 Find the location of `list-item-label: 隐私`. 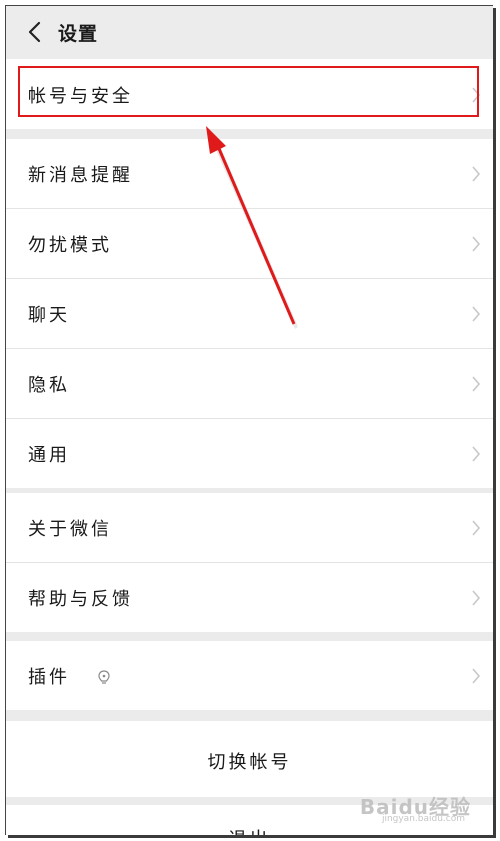

list-item-label: 隐私 is located at coordinates (49, 385).